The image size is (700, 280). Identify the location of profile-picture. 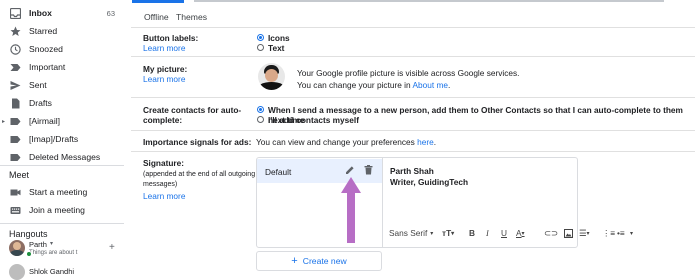
(271, 76).